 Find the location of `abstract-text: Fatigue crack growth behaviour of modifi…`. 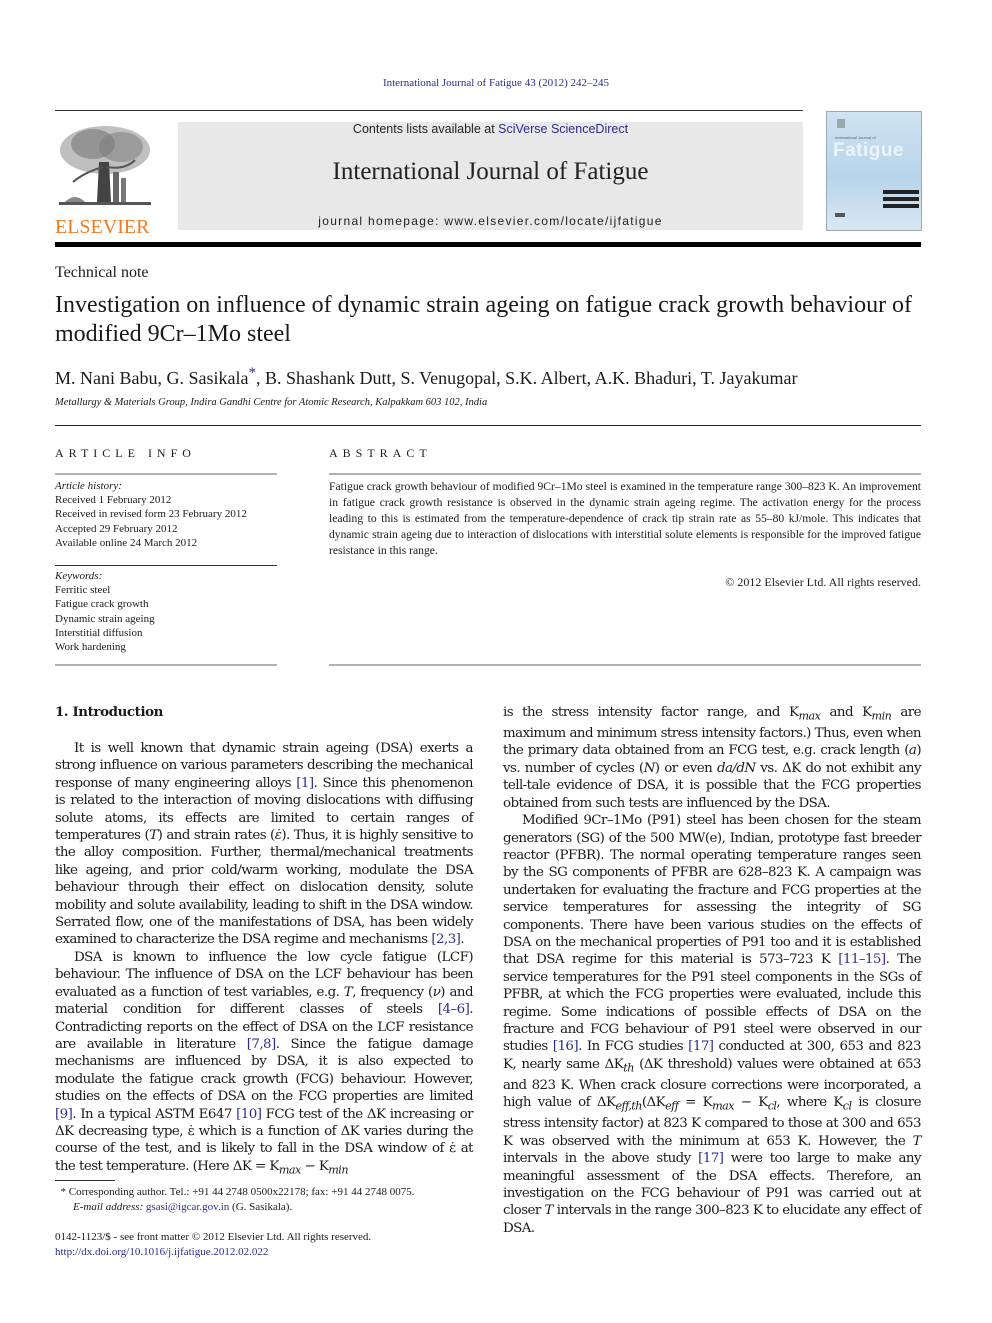

abstract-text: Fatigue crack growth behaviour of modifi… is located at coordinates (625, 518).